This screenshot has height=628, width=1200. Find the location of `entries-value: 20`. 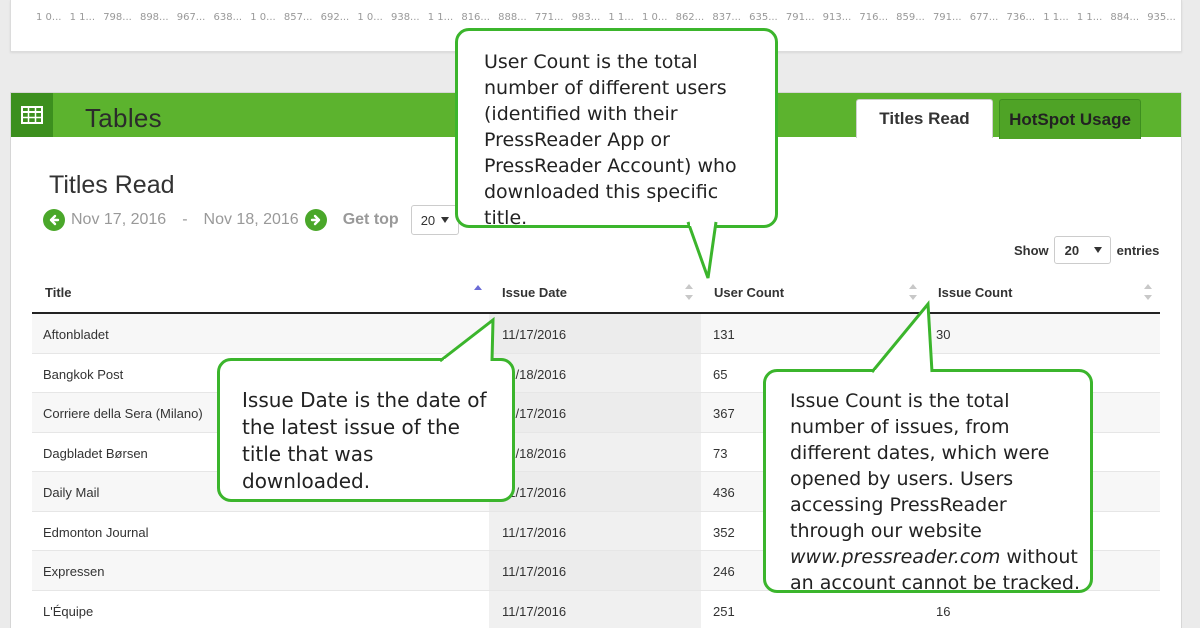

entries-value: 20 is located at coordinates (1072, 250).